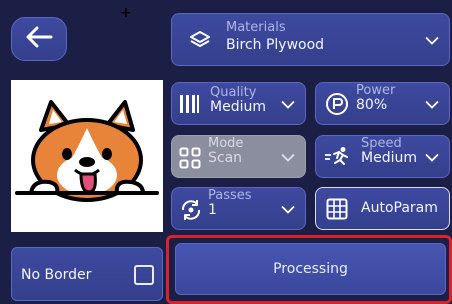 The image size is (452, 304). I want to click on power-value: 80%, so click(372, 105).